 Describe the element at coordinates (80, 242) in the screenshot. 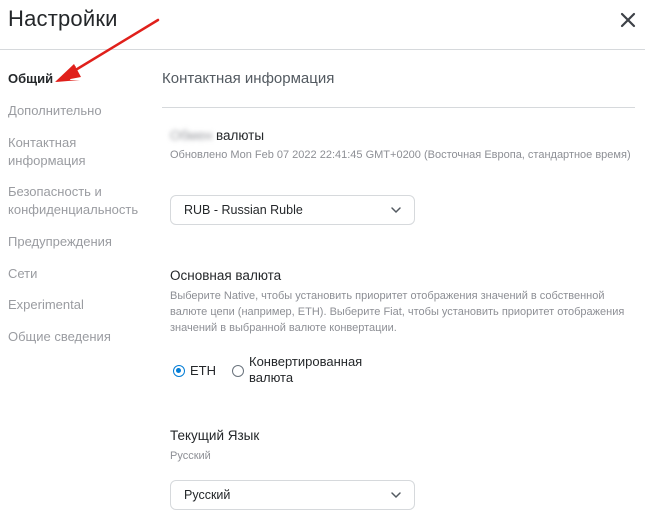

I see `sidebar-item-alerts: Предупреждения` at that location.